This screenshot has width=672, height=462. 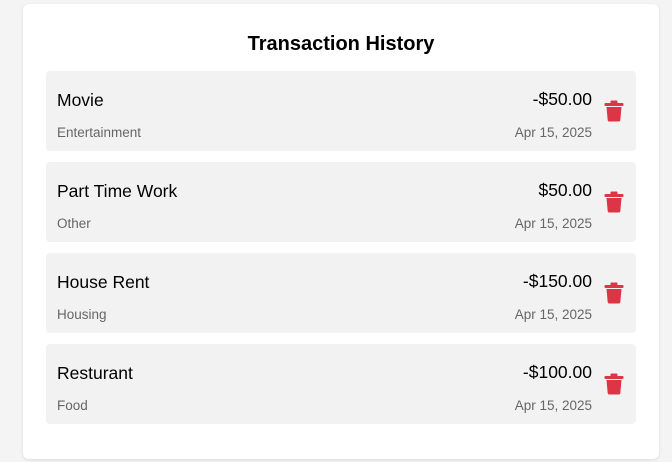 What do you see at coordinates (80, 100) in the screenshot?
I see `transaction-name: Movie` at bounding box center [80, 100].